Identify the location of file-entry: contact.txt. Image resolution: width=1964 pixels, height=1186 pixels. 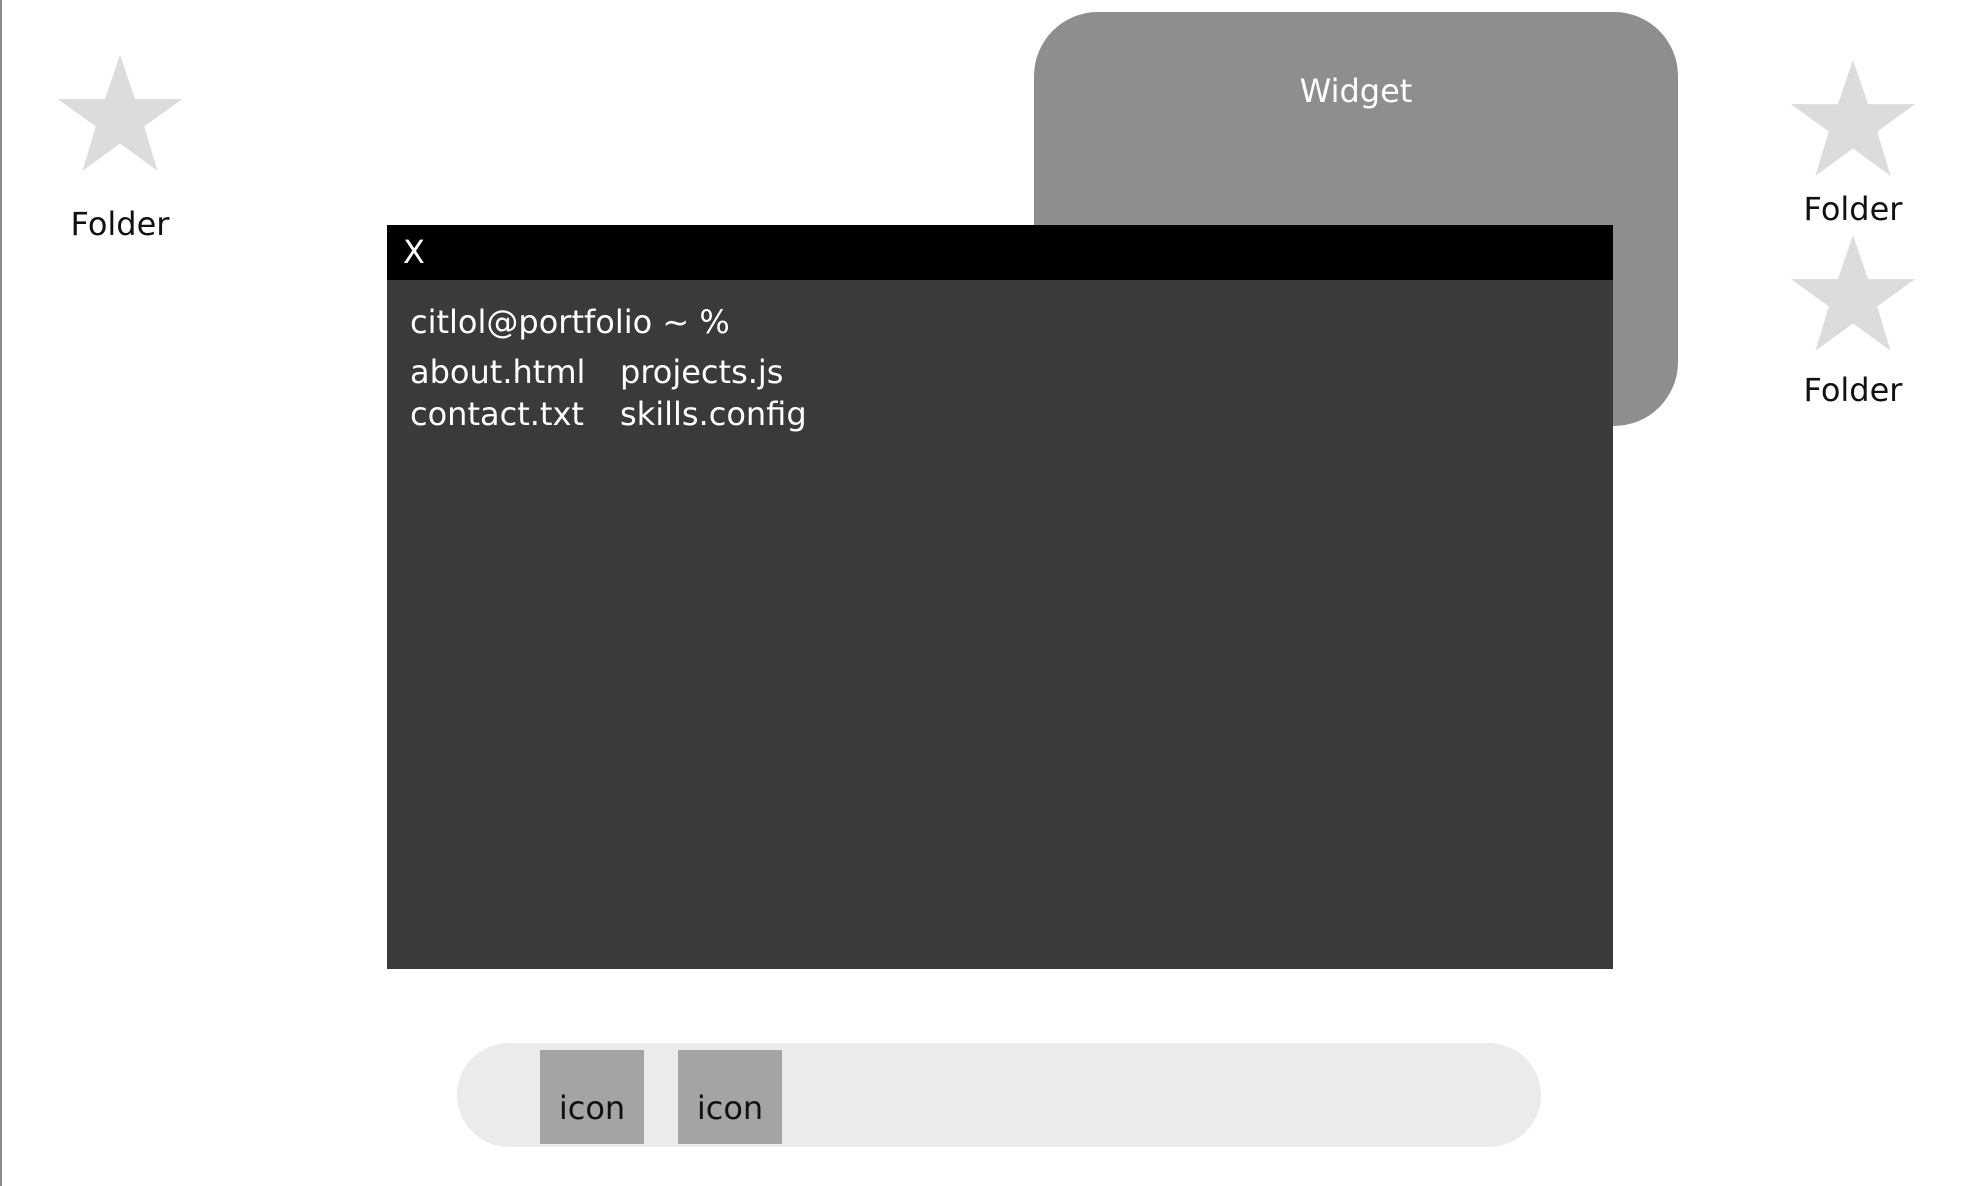
(497, 414).